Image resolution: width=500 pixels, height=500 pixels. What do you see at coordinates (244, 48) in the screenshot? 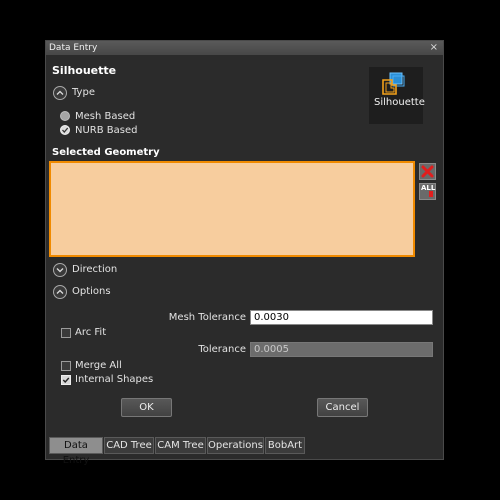
I see `title-bar: Data Entry ×` at bounding box center [244, 48].